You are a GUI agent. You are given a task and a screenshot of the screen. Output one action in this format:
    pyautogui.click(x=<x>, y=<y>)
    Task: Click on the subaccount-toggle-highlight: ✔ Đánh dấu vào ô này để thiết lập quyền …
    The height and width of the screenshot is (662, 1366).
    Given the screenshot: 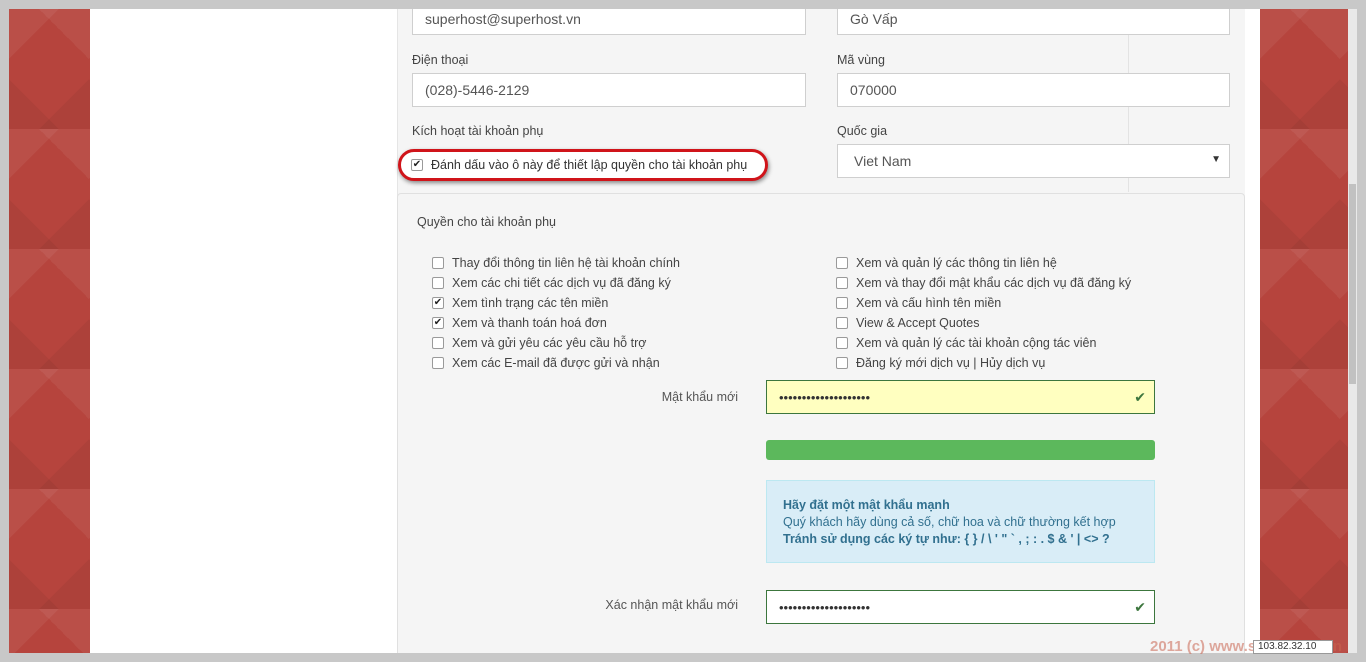 What is the action you would take?
    pyautogui.click(x=583, y=165)
    